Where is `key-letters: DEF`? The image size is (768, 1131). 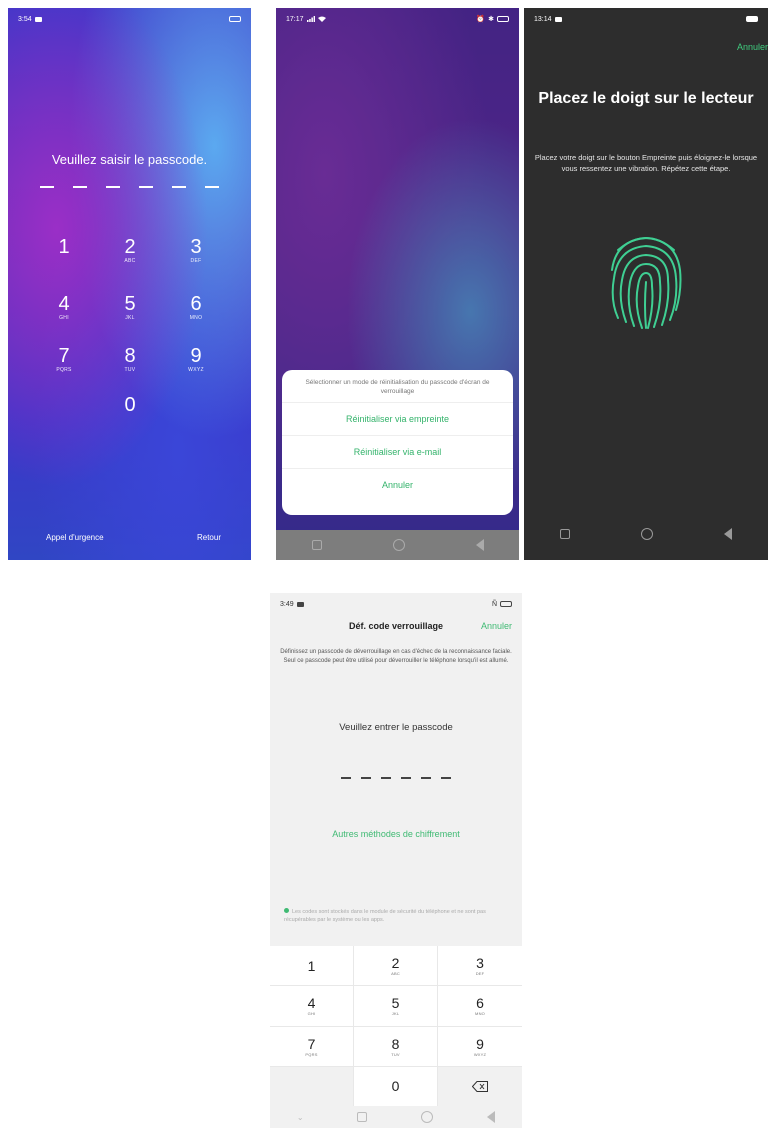
key-letters: DEF is located at coordinates (196, 261).